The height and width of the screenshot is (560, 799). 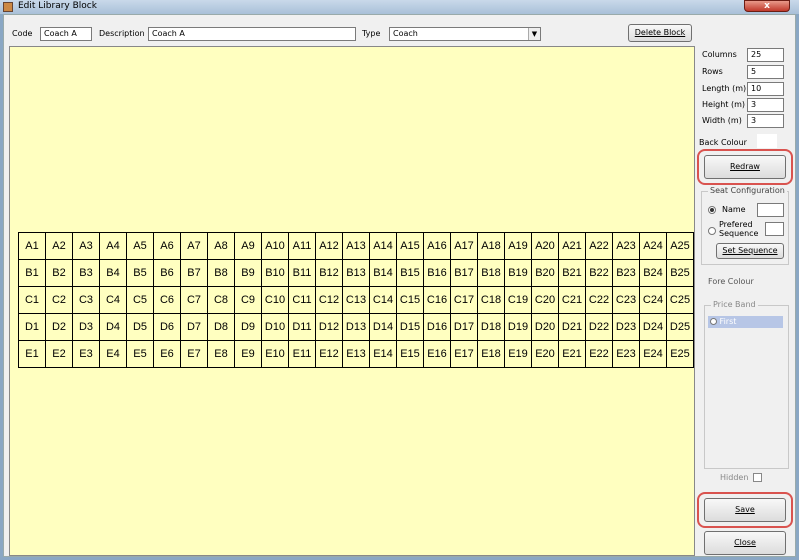 I want to click on seat-cell: B3, so click(x=86, y=273).